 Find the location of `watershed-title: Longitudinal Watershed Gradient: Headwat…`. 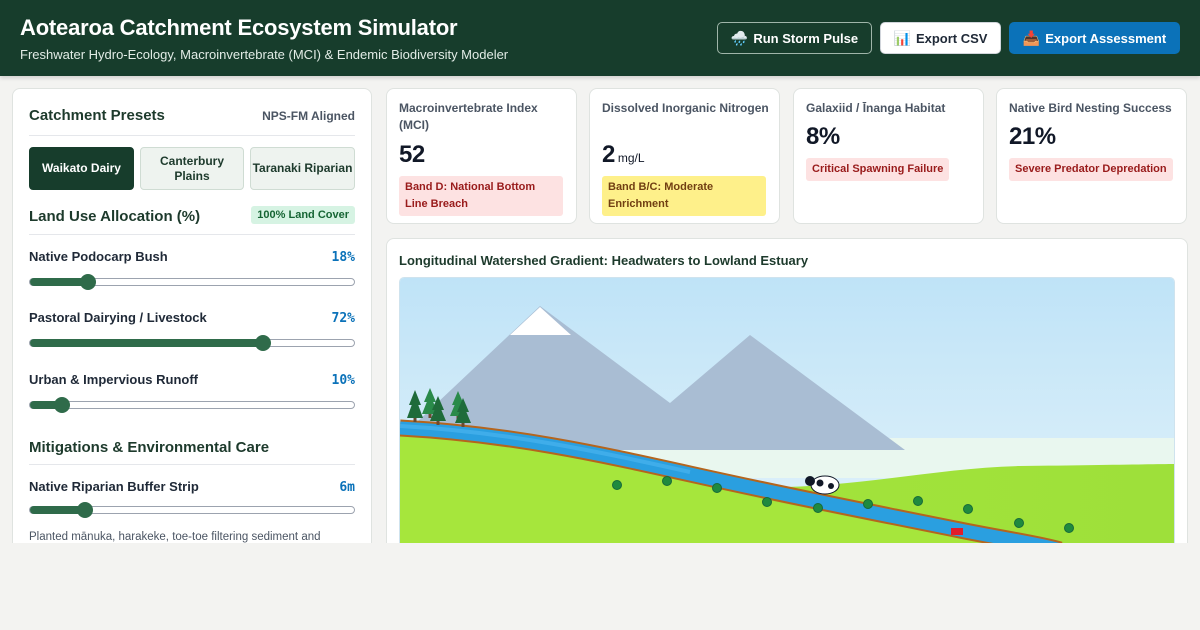

watershed-title: Longitudinal Watershed Gradient: Headwat… is located at coordinates (604, 260).